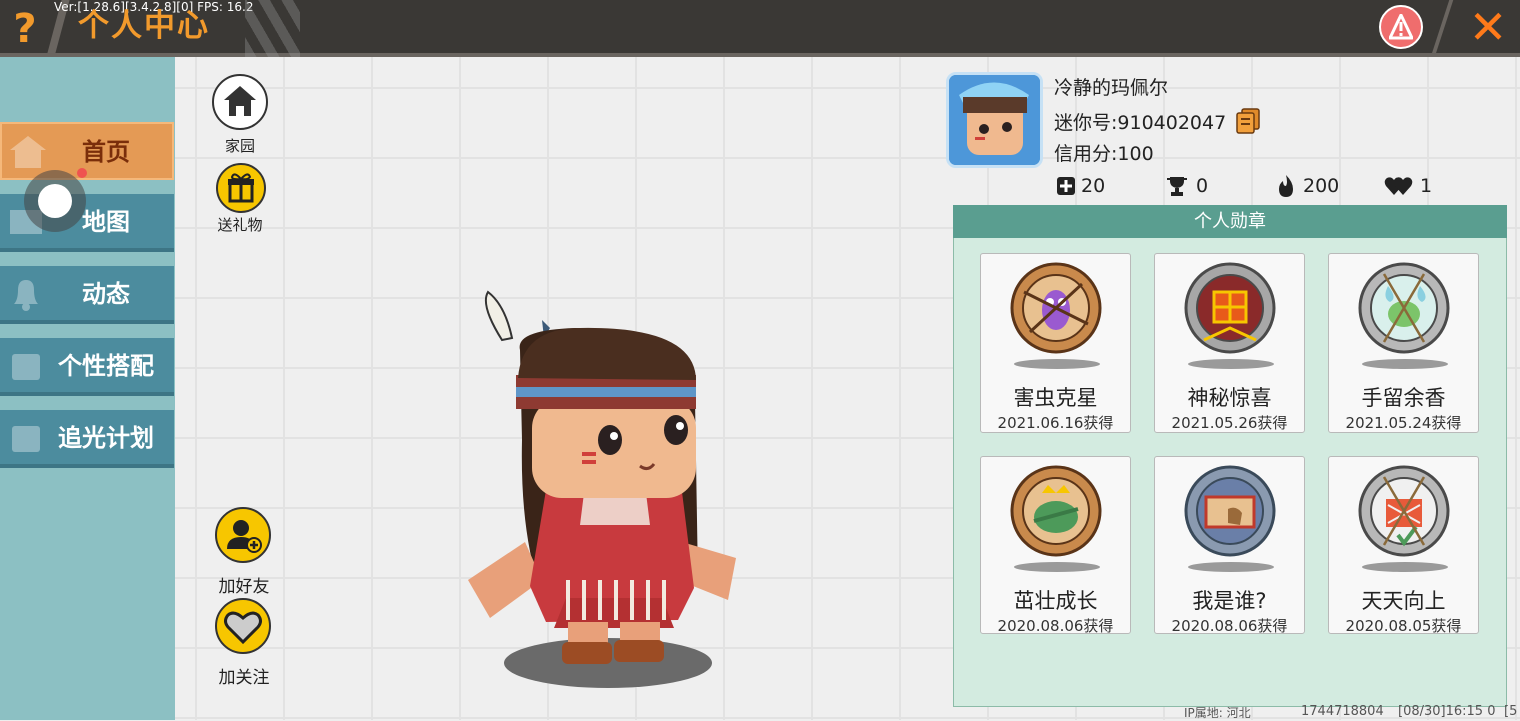 The height and width of the screenshot is (721, 1520). I want to click on sidebar-item-label: 追光计划, so click(106, 438).